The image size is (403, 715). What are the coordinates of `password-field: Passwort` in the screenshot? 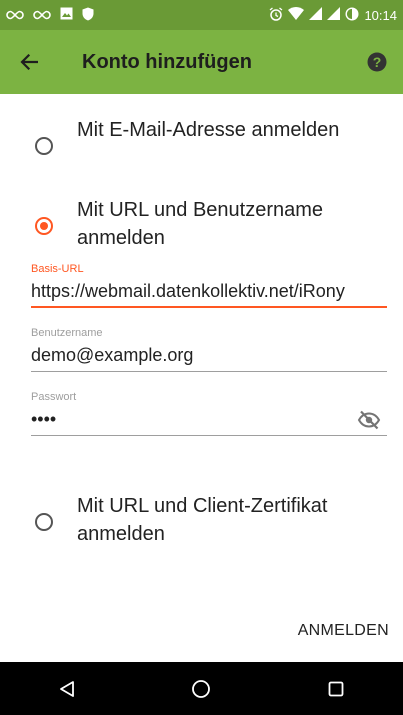 It's located at (209, 413).